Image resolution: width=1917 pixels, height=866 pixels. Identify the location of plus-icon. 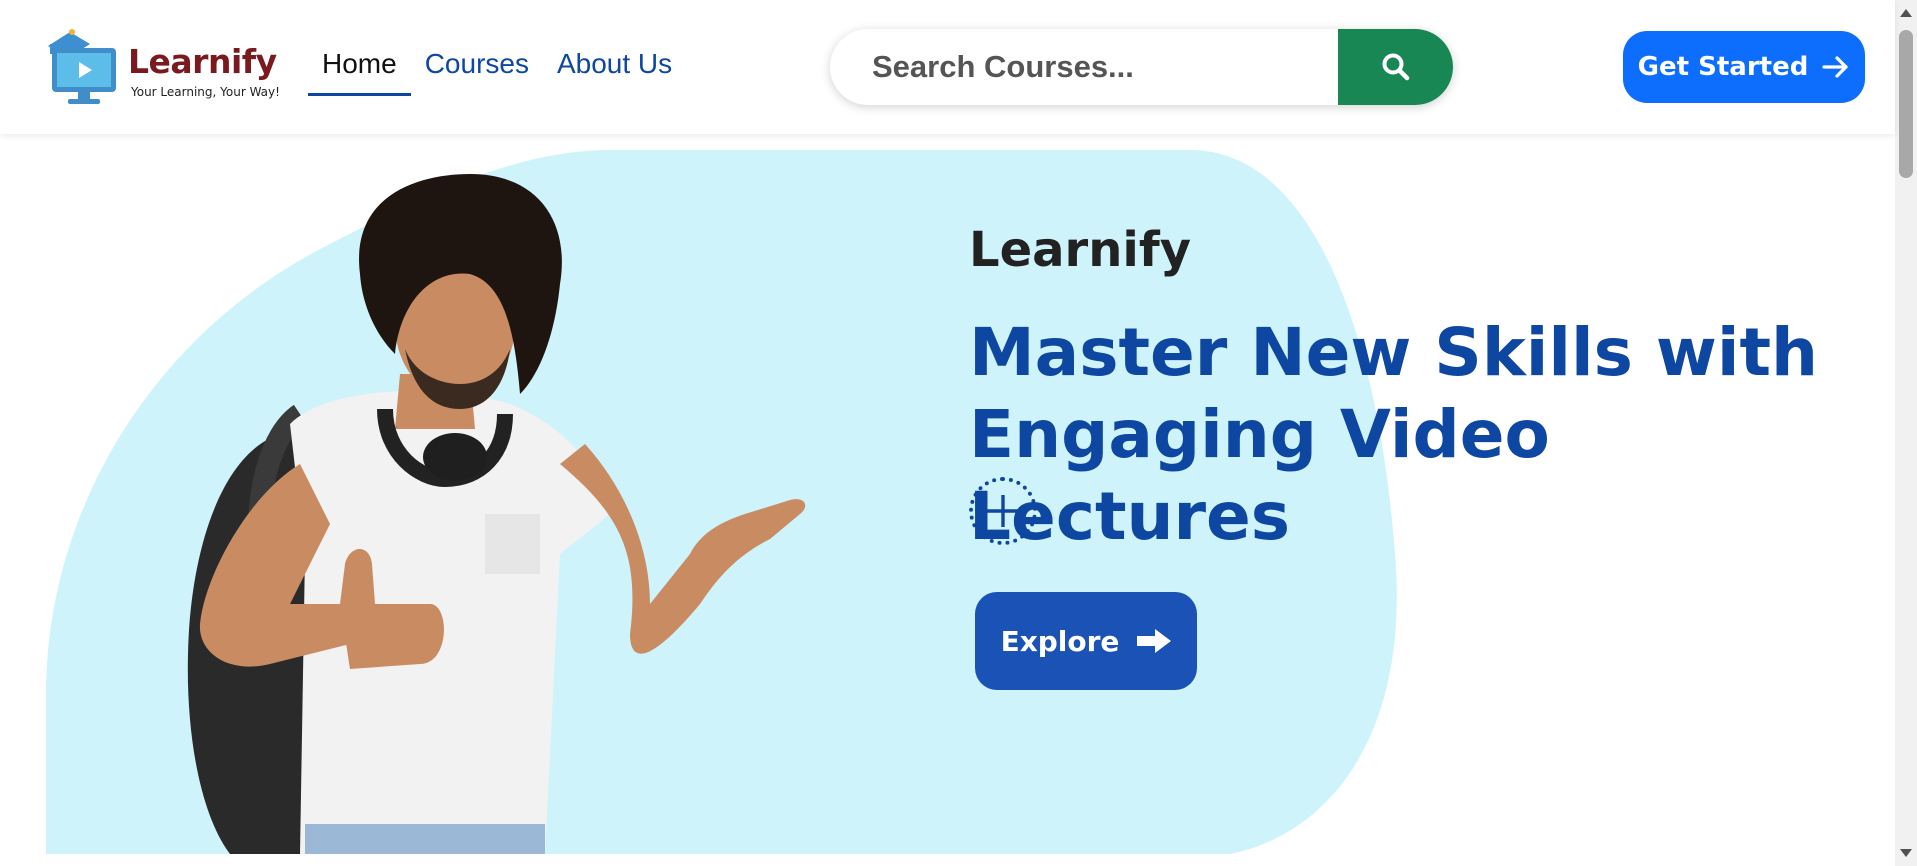
(1003, 511).